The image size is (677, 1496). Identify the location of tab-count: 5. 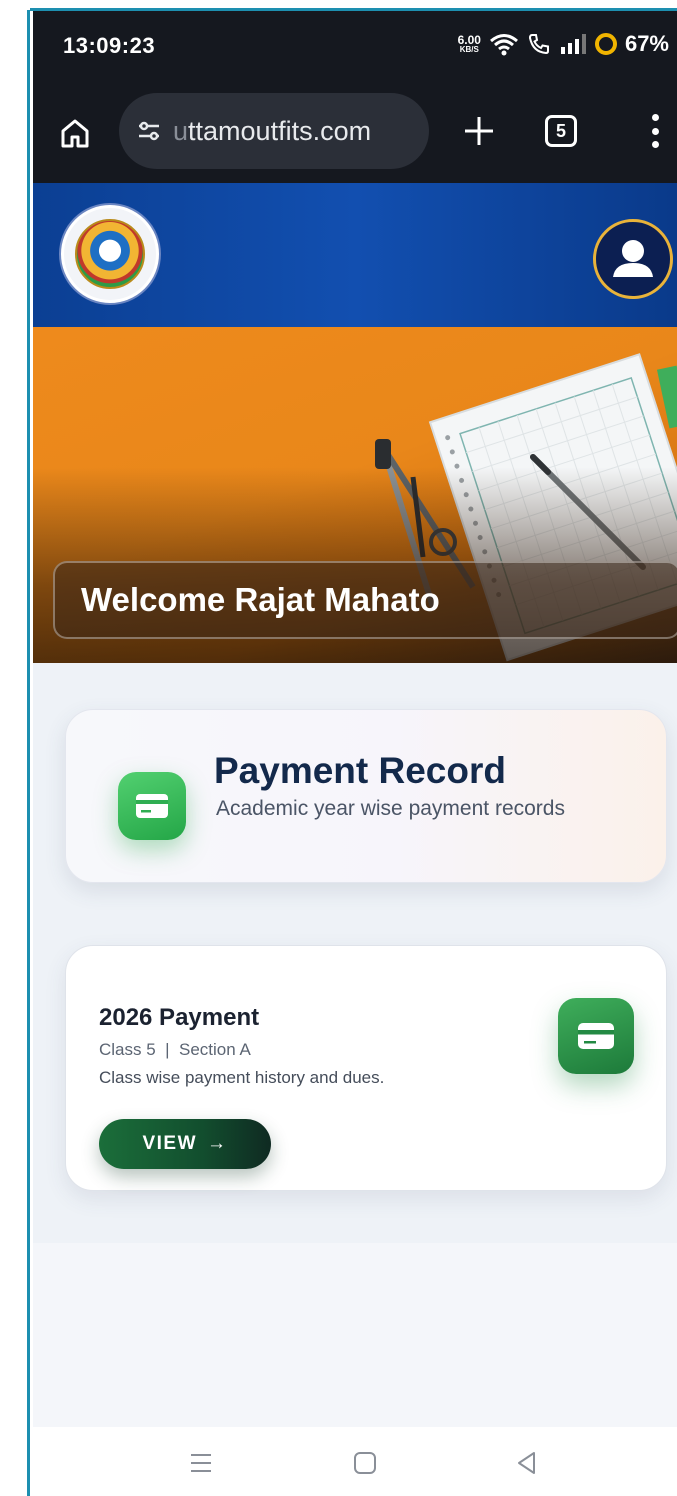
(560, 130).